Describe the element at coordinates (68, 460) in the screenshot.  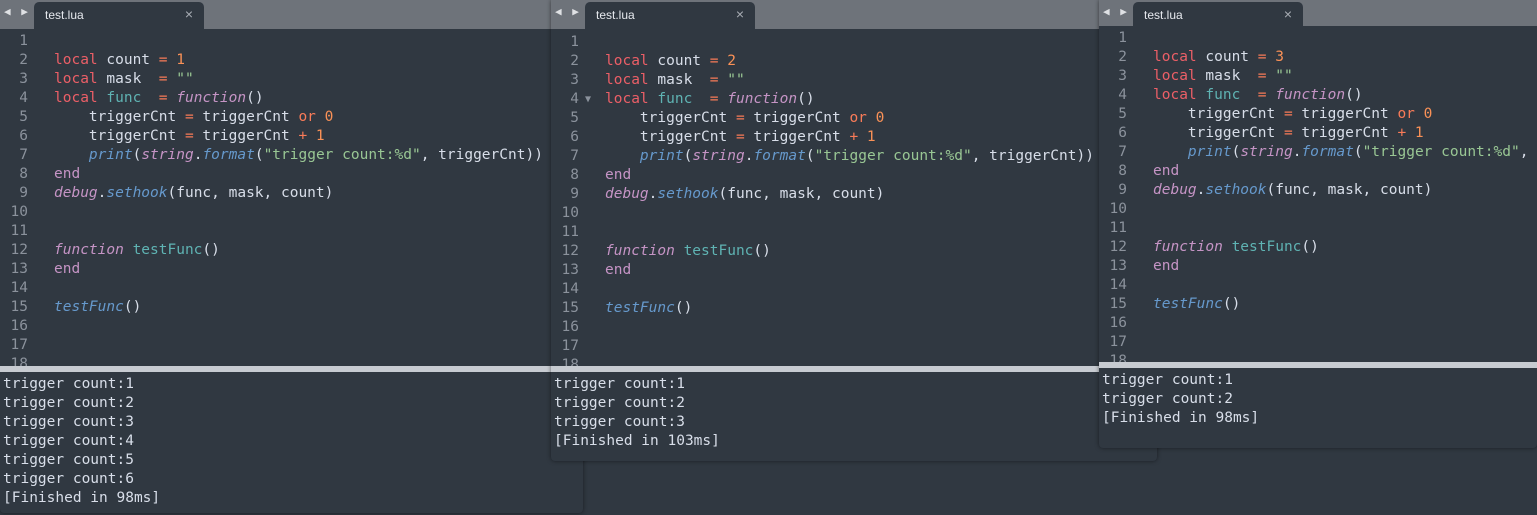
I see `output-line: trigger count:5` at that location.